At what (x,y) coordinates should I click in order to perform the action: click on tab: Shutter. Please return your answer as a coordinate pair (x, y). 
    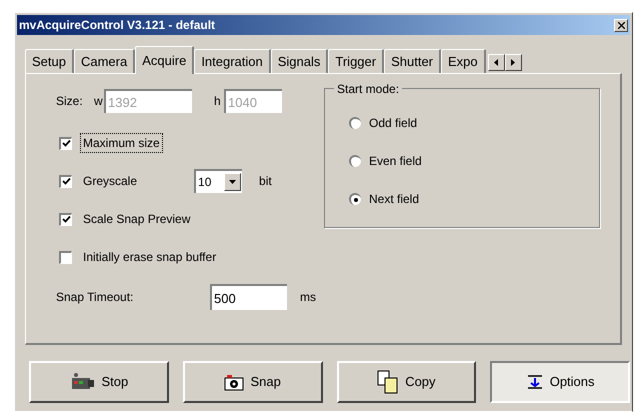
    Looking at the image, I should click on (413, 61).